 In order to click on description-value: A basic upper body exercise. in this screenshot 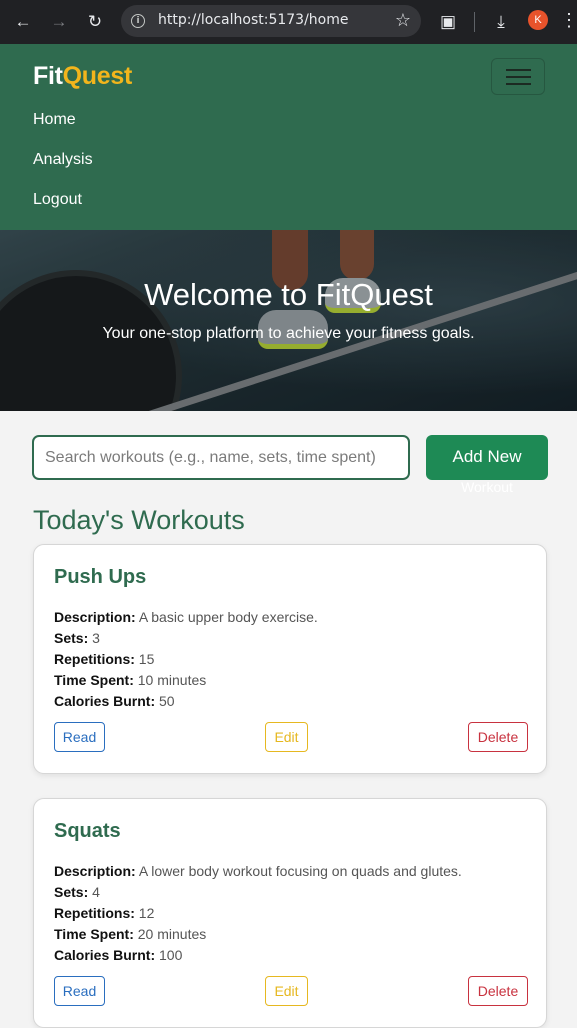, I will do `click(228, 617)`.